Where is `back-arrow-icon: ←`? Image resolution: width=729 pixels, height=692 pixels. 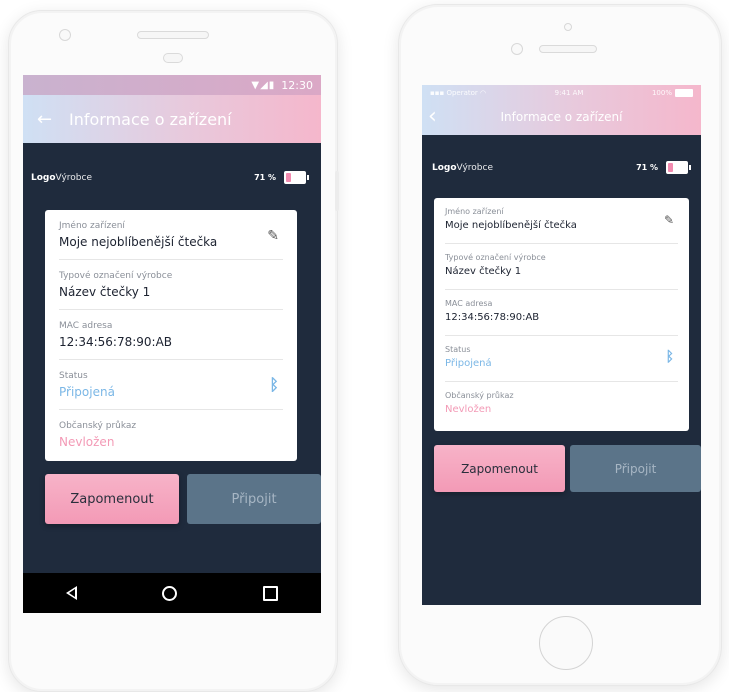
back-arrow-icon: ← is located at coordinates (44, 119).